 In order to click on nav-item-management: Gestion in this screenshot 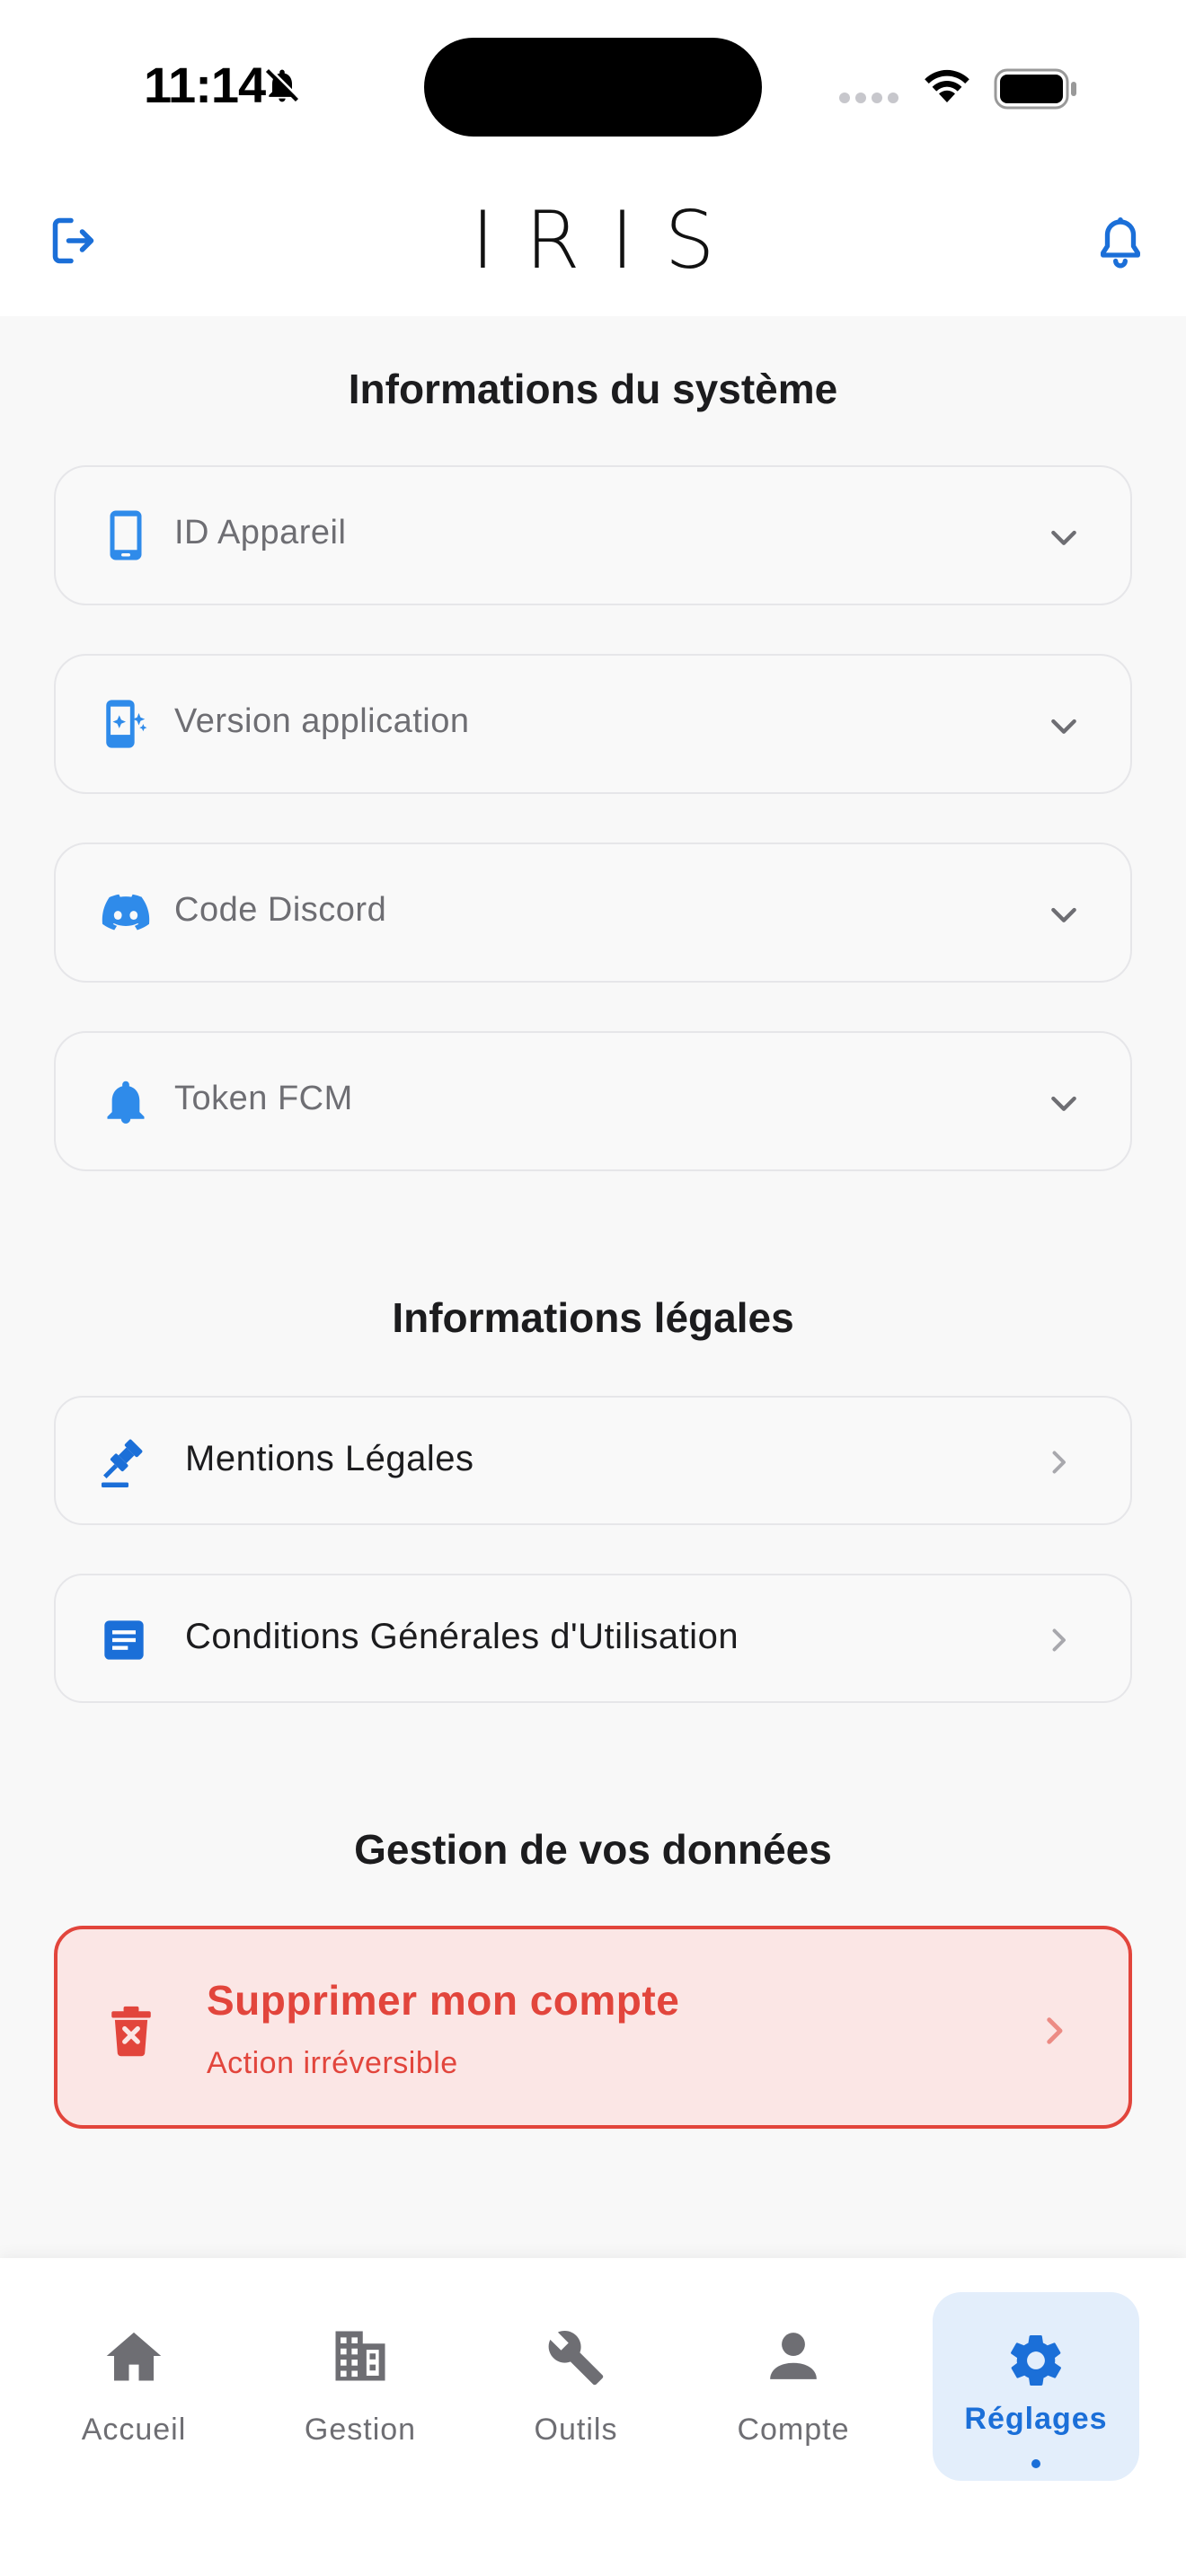, I will do `click(360, 2366)`.